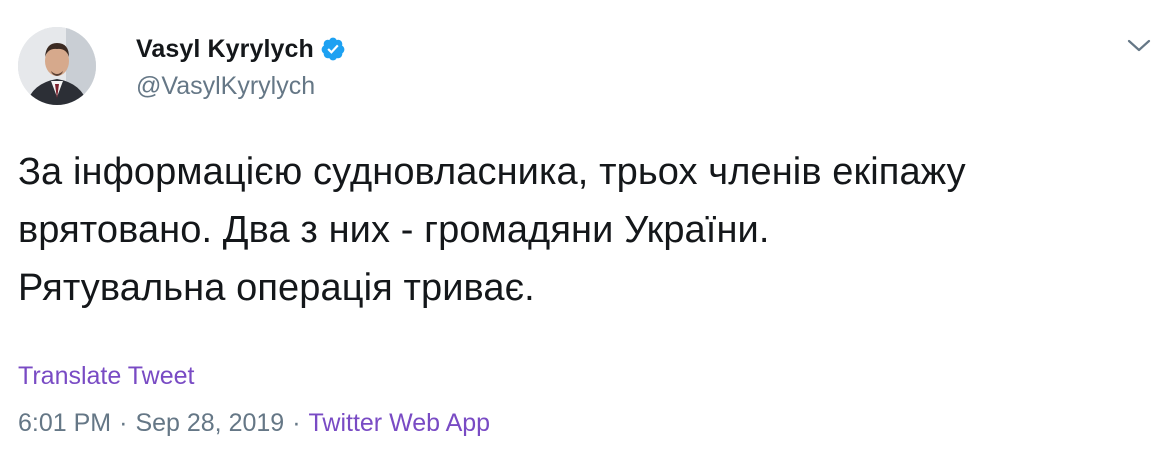 This screenshot has height=456, width=1174. I want to click on avatar-photo, so click(57, 66).